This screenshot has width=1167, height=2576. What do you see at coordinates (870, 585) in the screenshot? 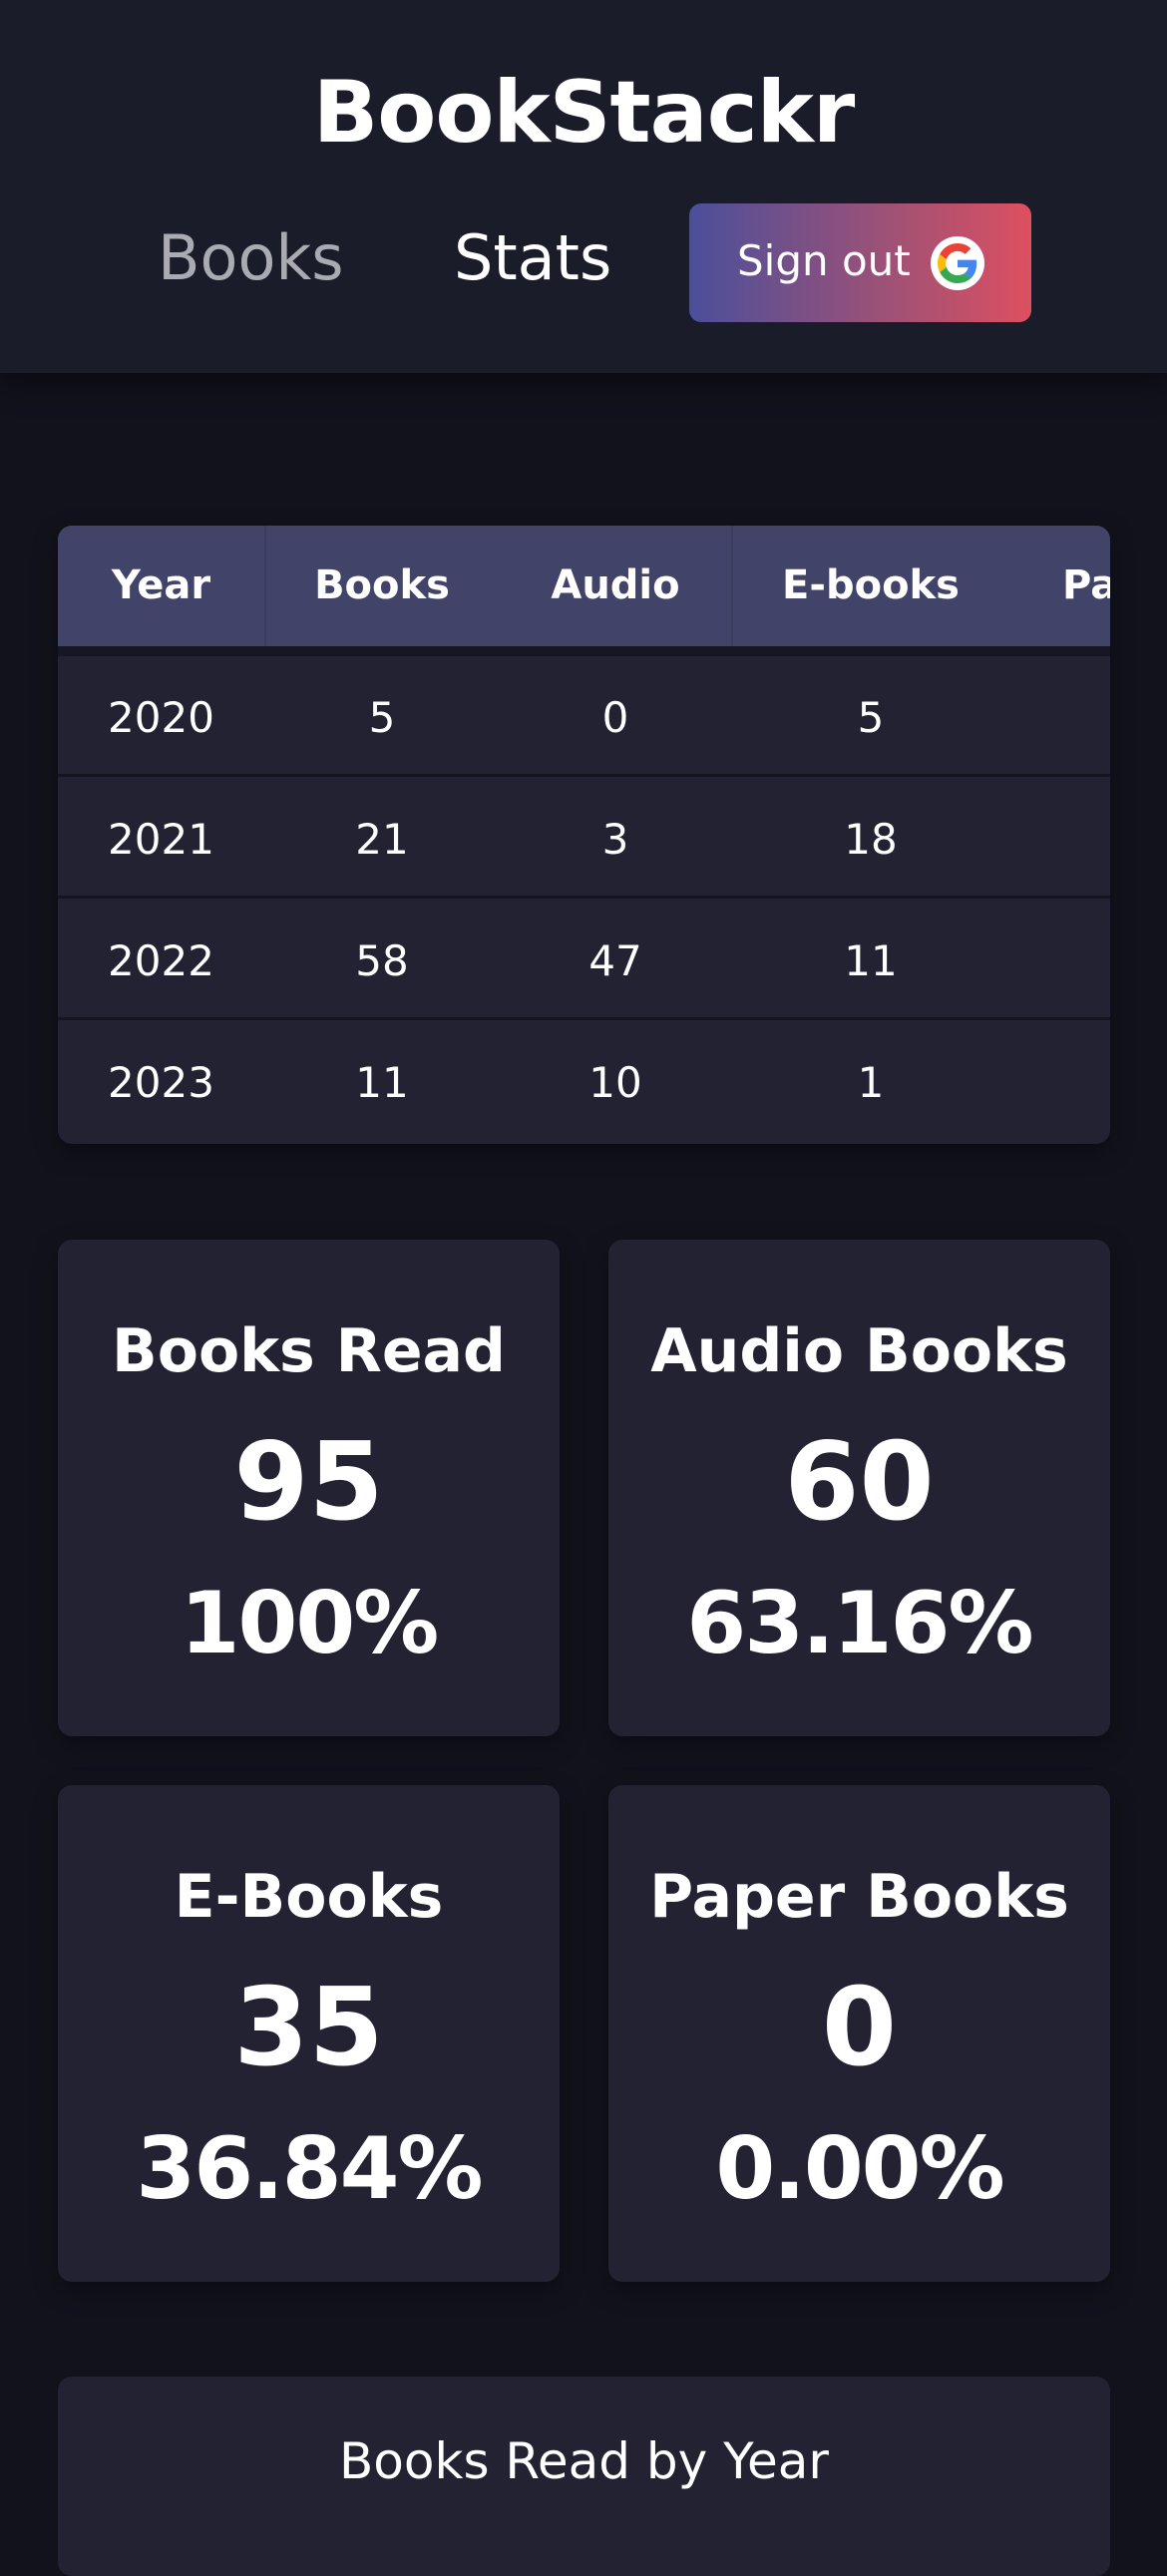
I see `column-header-ebooks: E-books` at bounding box center [870, 585].